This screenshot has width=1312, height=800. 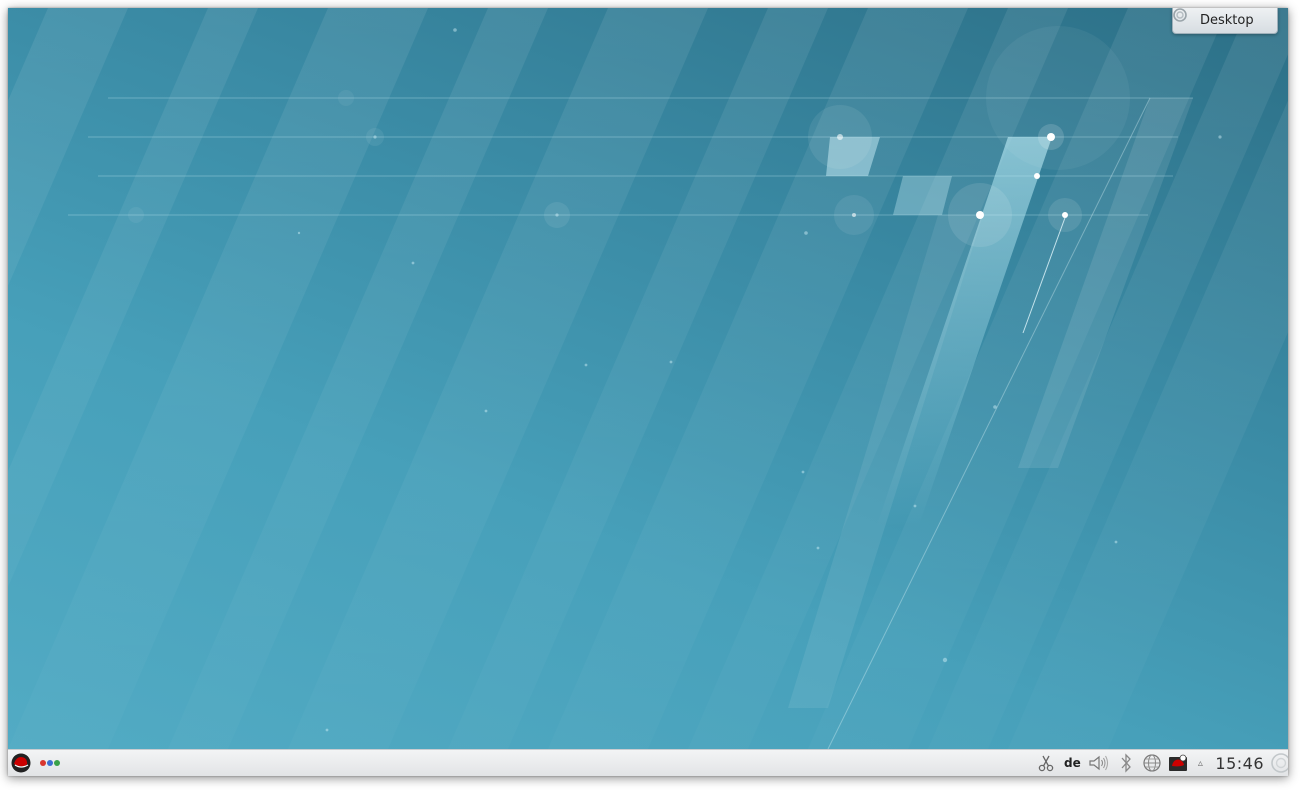 I want to click on virtual-desktop-pager, so click(x=50, y=763).